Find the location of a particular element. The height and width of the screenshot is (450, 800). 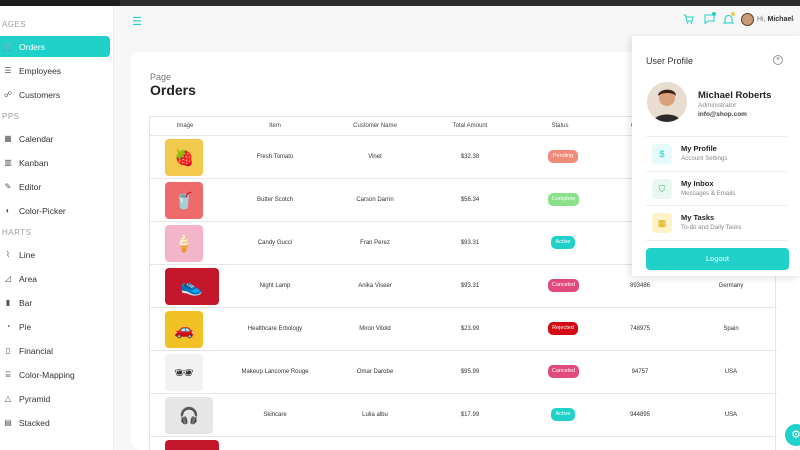

section-charts: HARTS is located at coordinates (17, 232).